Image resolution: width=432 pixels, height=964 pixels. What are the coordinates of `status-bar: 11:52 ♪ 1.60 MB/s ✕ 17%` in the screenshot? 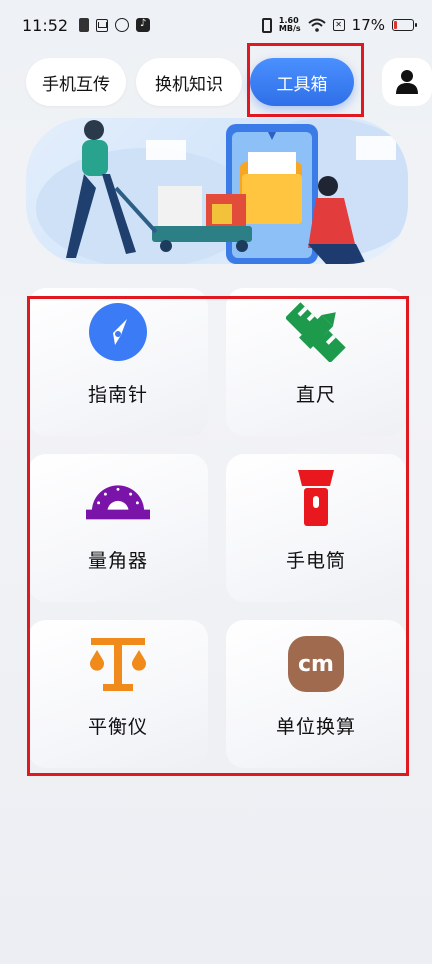 It's located at (216, 25).